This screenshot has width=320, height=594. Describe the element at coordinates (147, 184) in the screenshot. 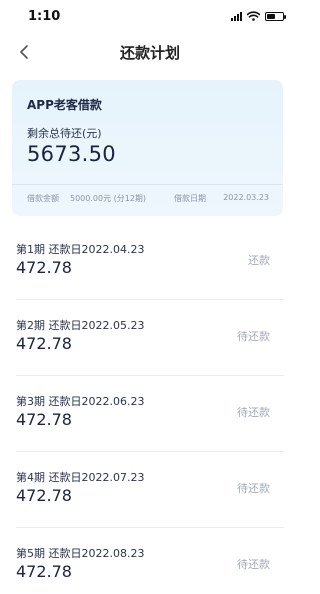

I see `card-divider` at that location.